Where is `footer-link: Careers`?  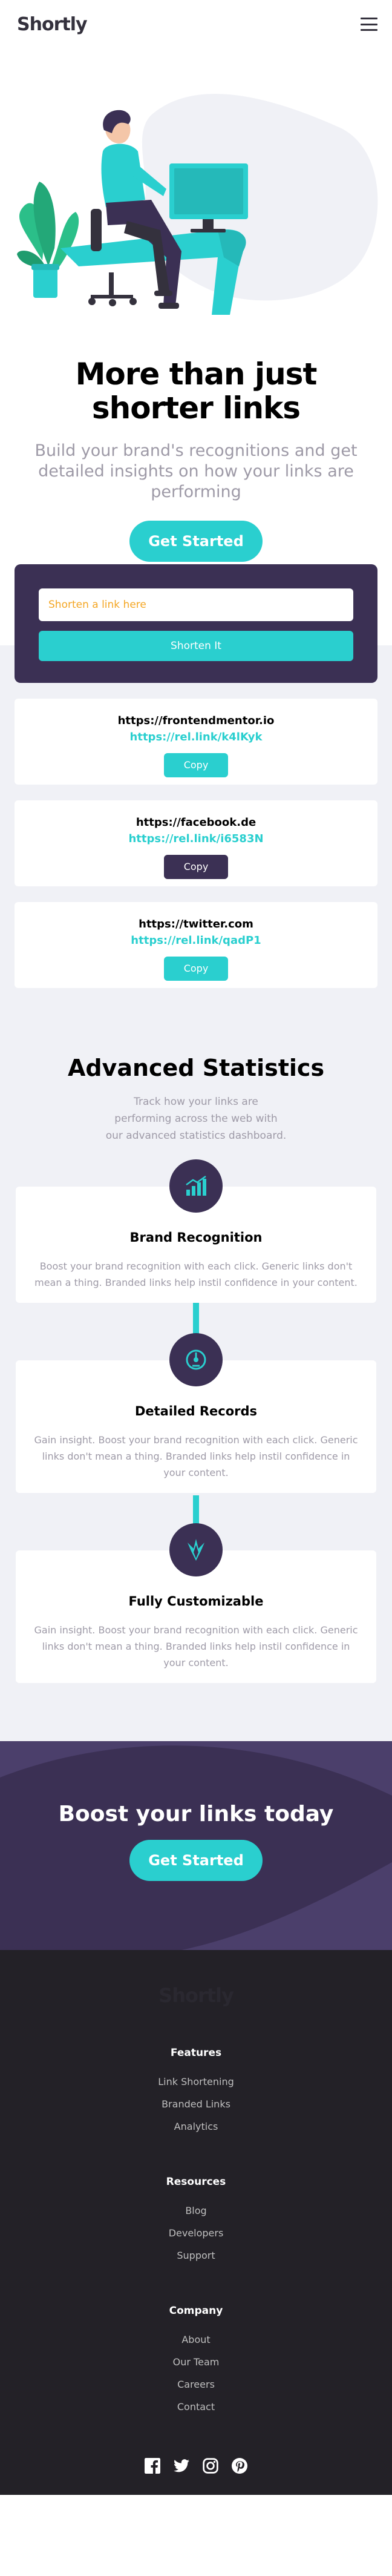 footer-link: Careers is located at coordinates (196, 2384).